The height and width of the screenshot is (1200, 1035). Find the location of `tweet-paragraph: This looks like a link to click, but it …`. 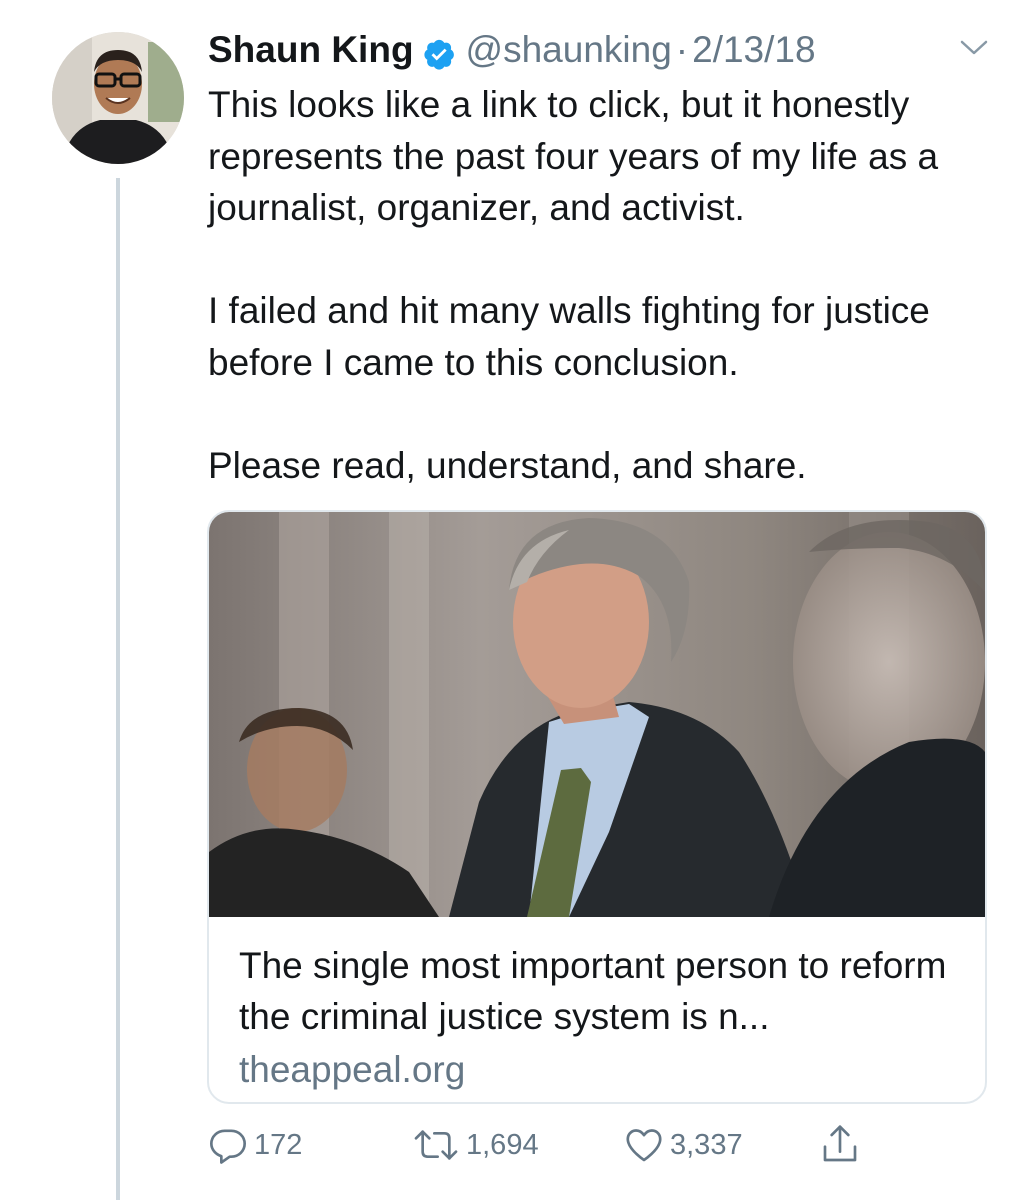

tweet-paragraph: This looks like a link to click, but it … is located at coordinates (573, 156).